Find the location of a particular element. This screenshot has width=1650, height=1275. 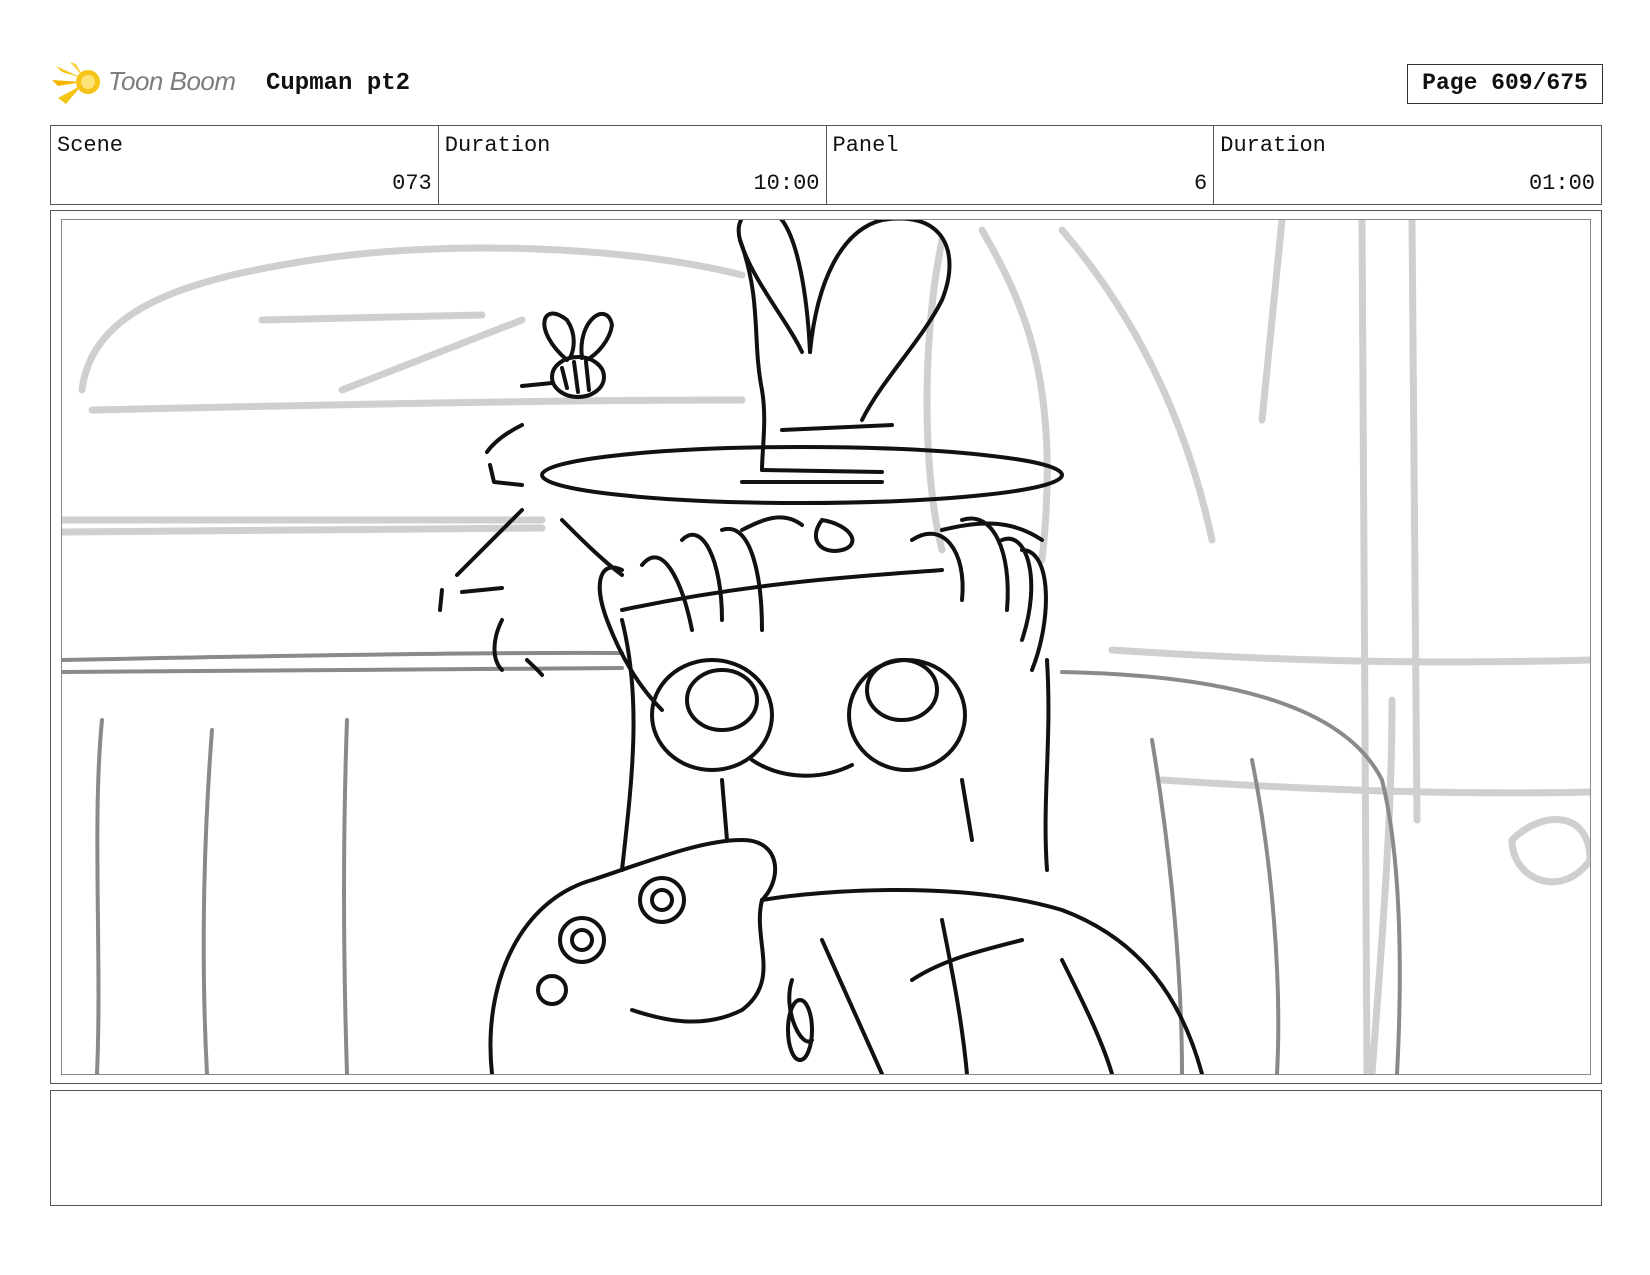

scene-duration-value: 10:00 is located at coordinates (786, 183).